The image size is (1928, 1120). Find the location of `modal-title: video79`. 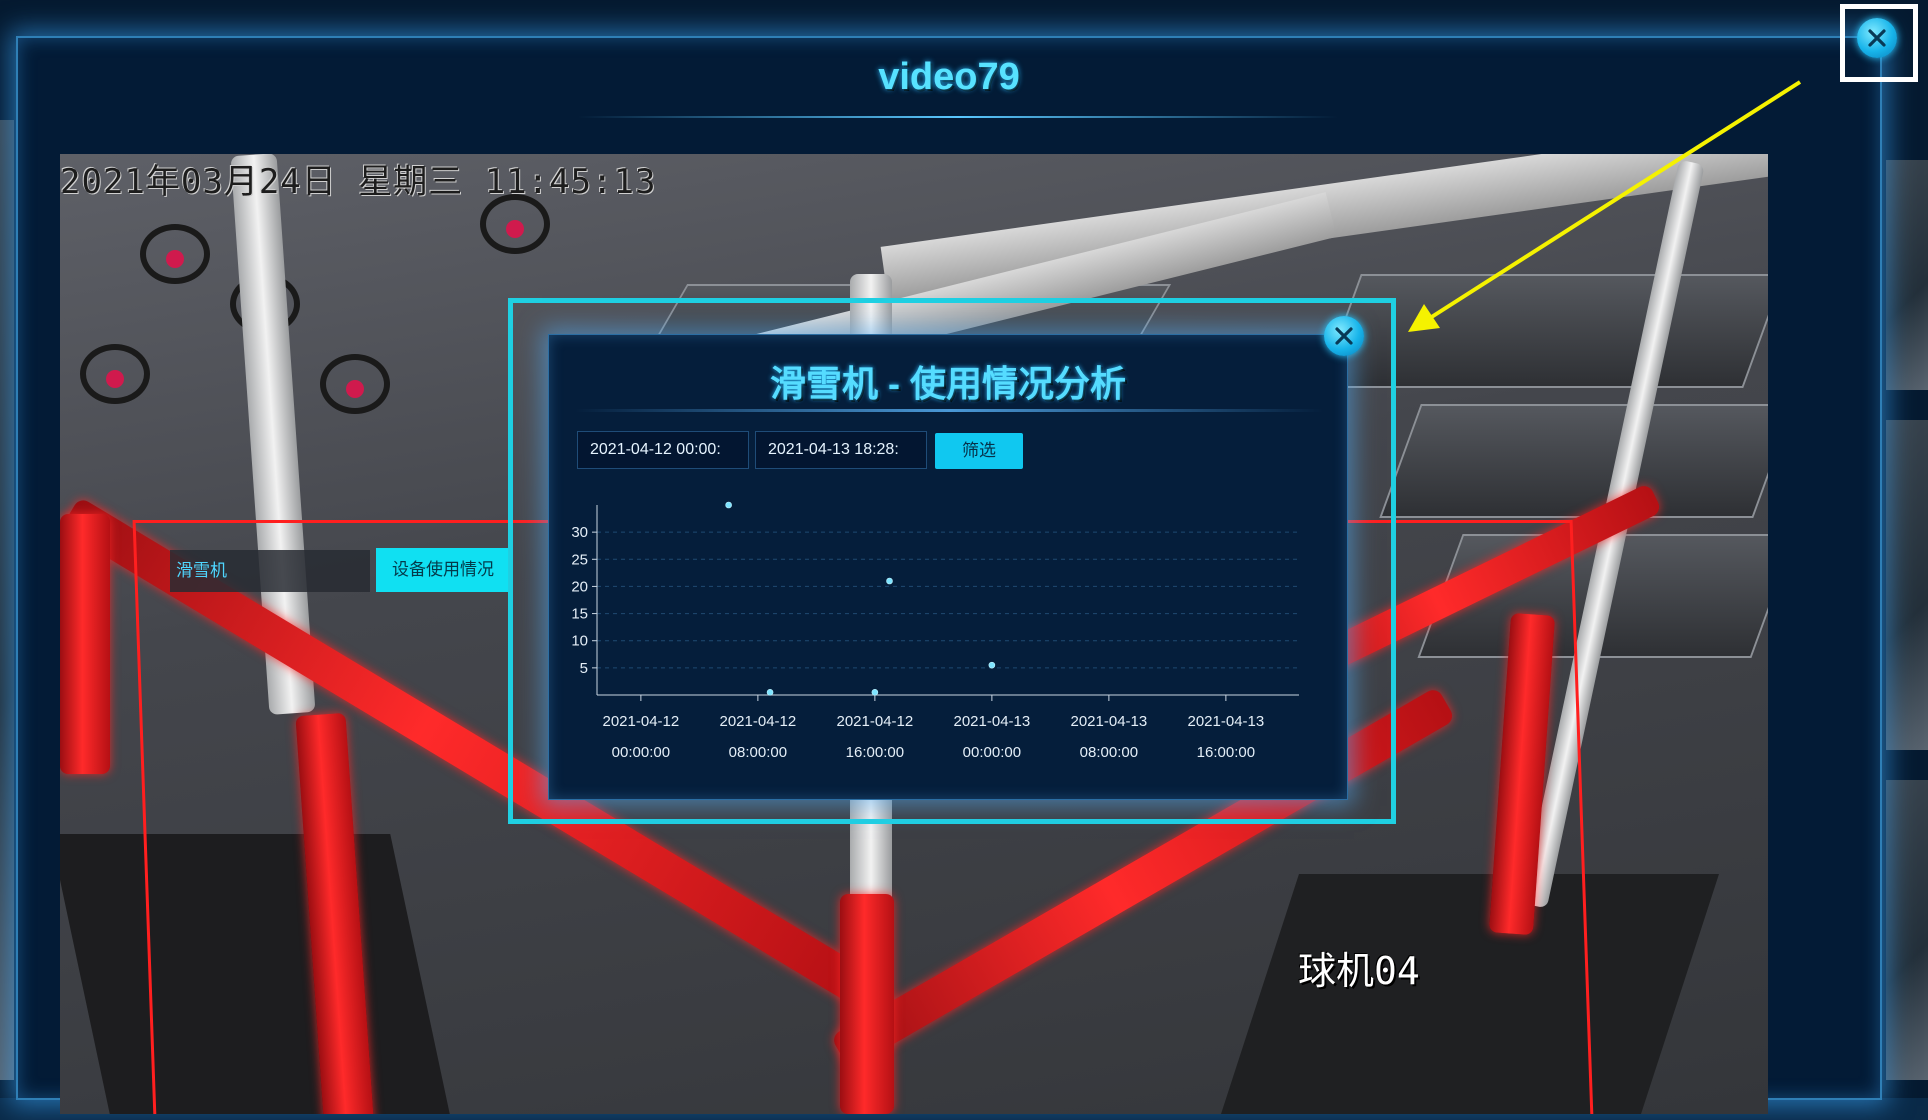

modal-title: video79 is located at coordinates (949, 77).